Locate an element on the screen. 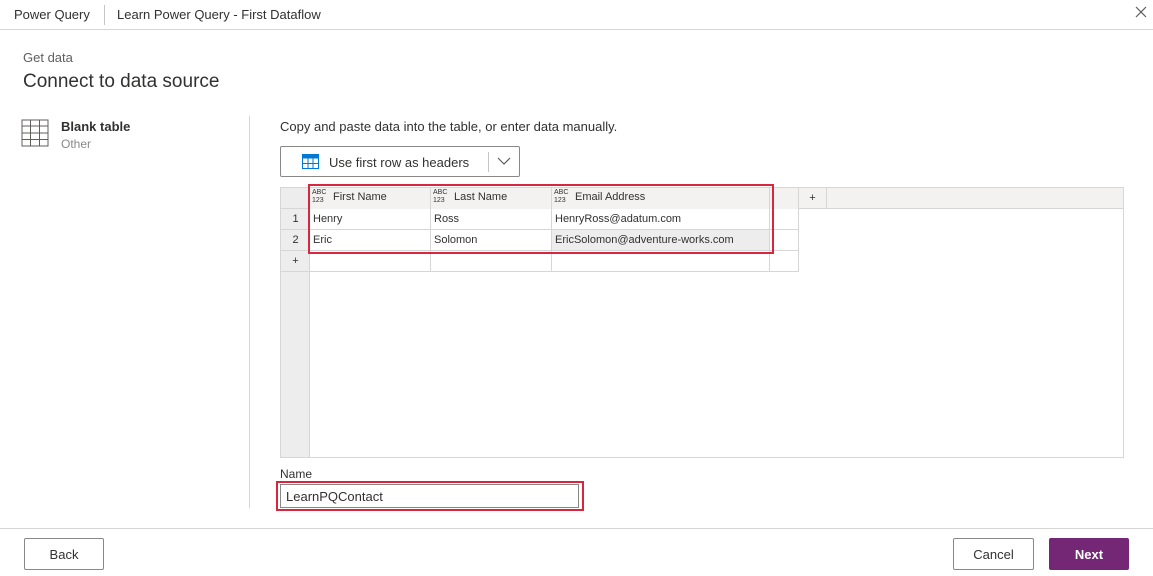 The height and width of the screenshot is (576, 1153). headers-button-label: Use first row as headers is located at coordinates (399, 162).